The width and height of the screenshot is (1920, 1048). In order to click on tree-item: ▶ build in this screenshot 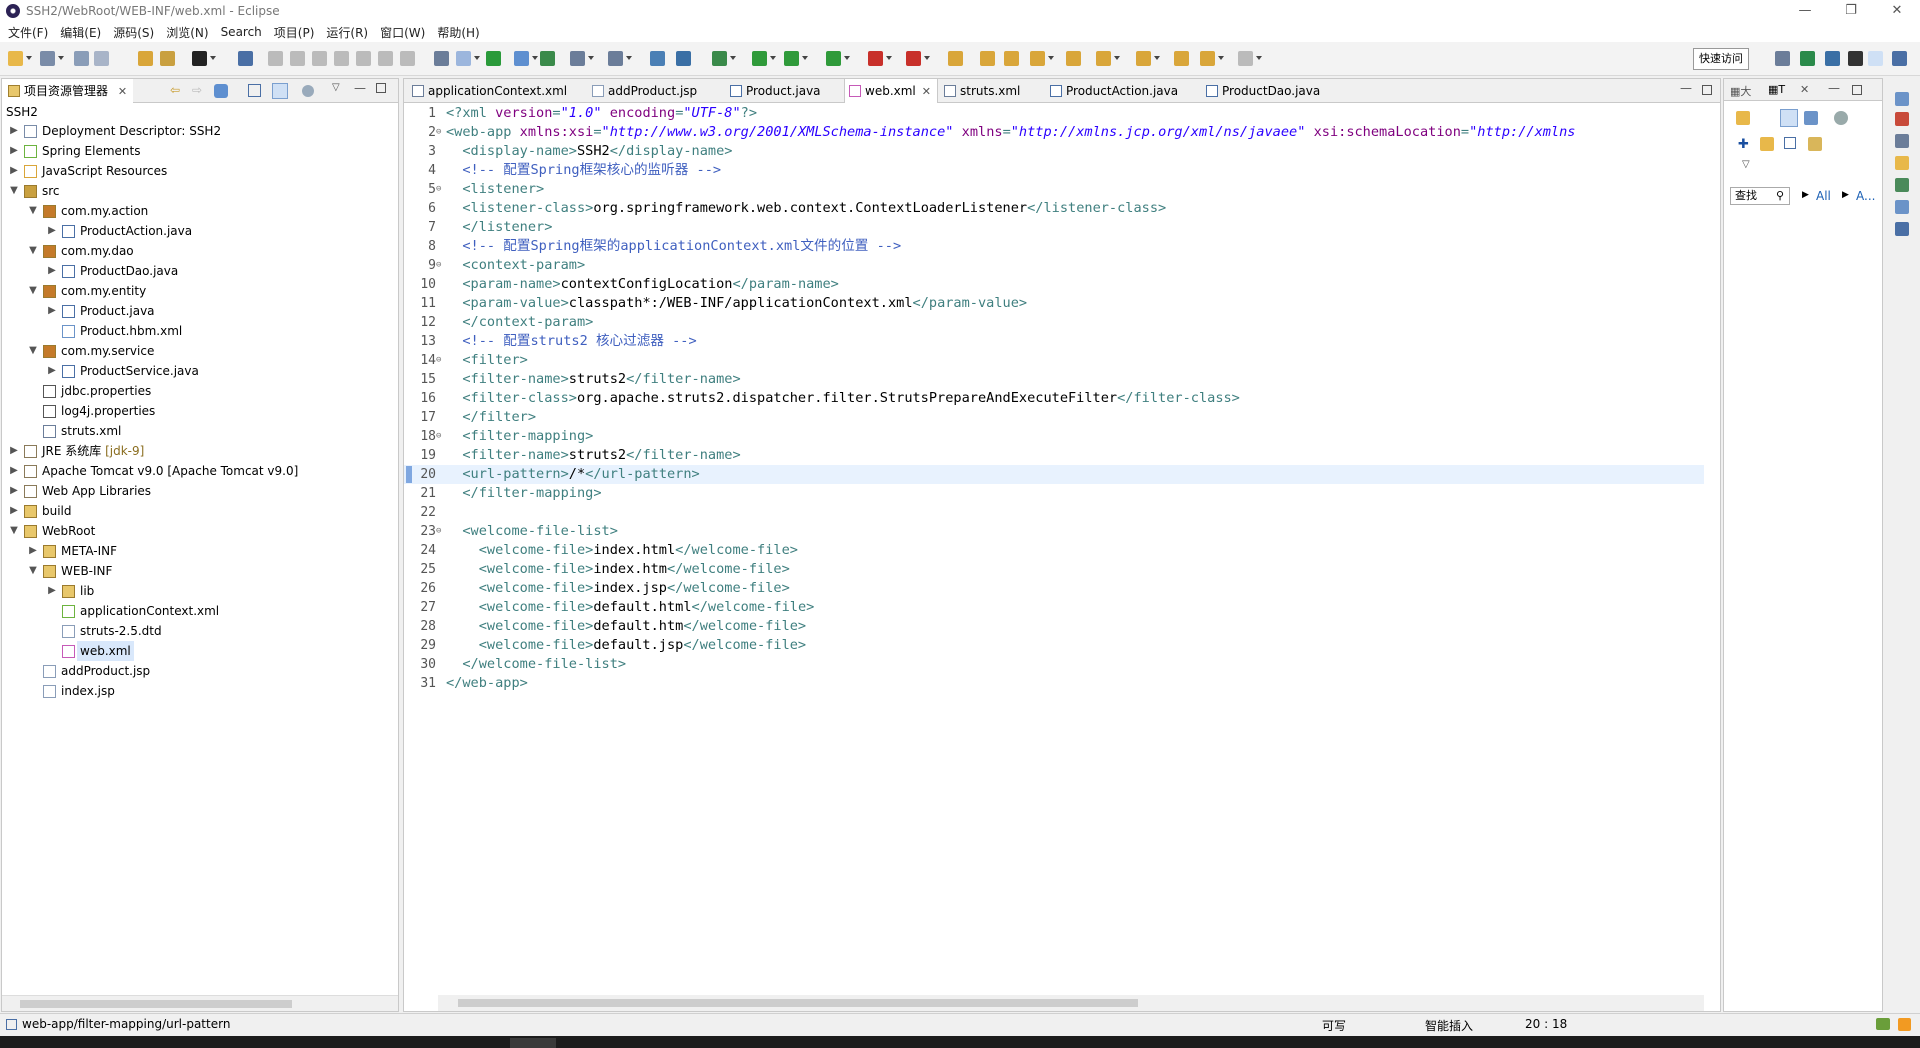, I will do `click(200, 511)`.